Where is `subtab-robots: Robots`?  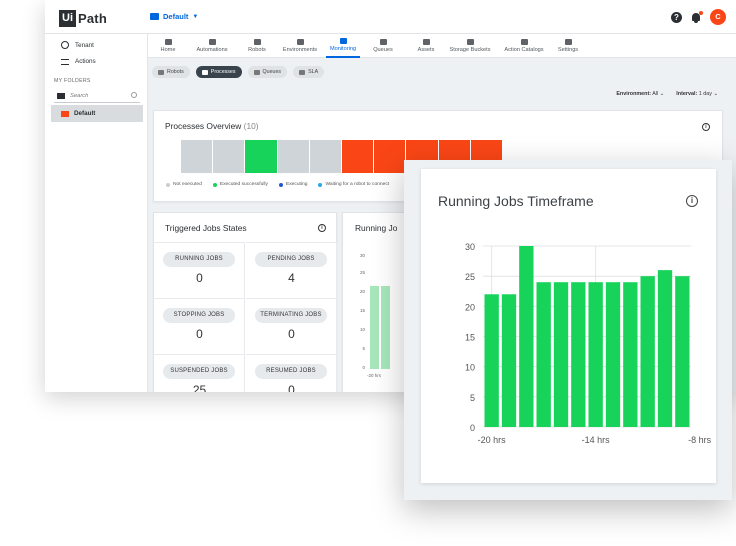
subtab-robots: Robots is located at coordinates (171, 72).